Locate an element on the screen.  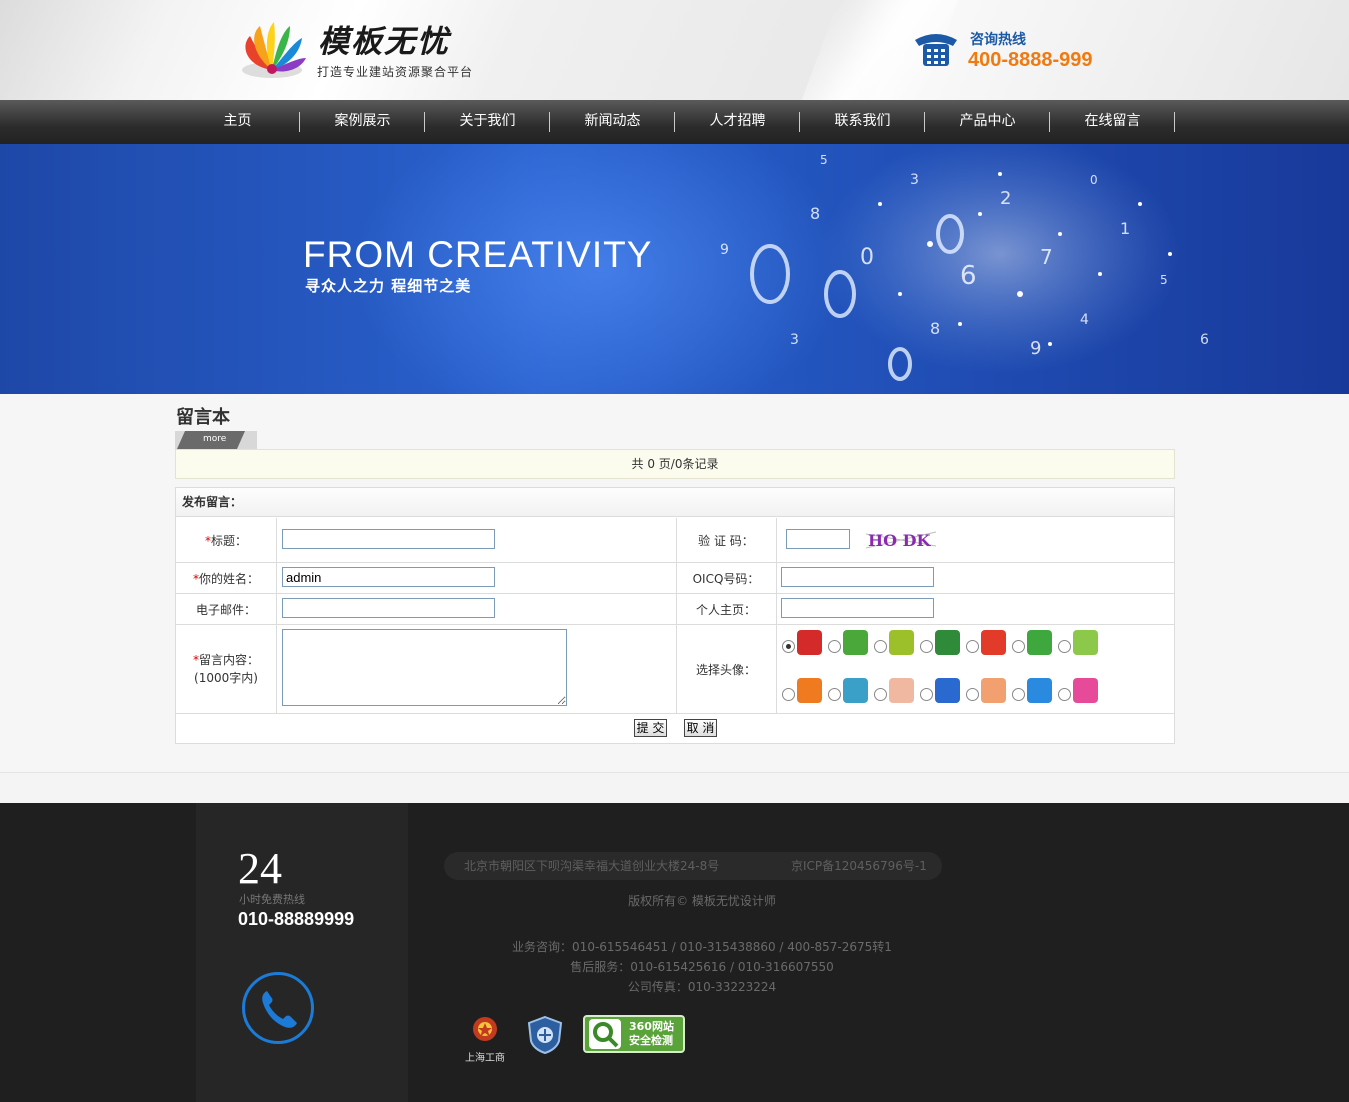
nav-item-news: 新闻动态 is located at coordinates (612, 122).